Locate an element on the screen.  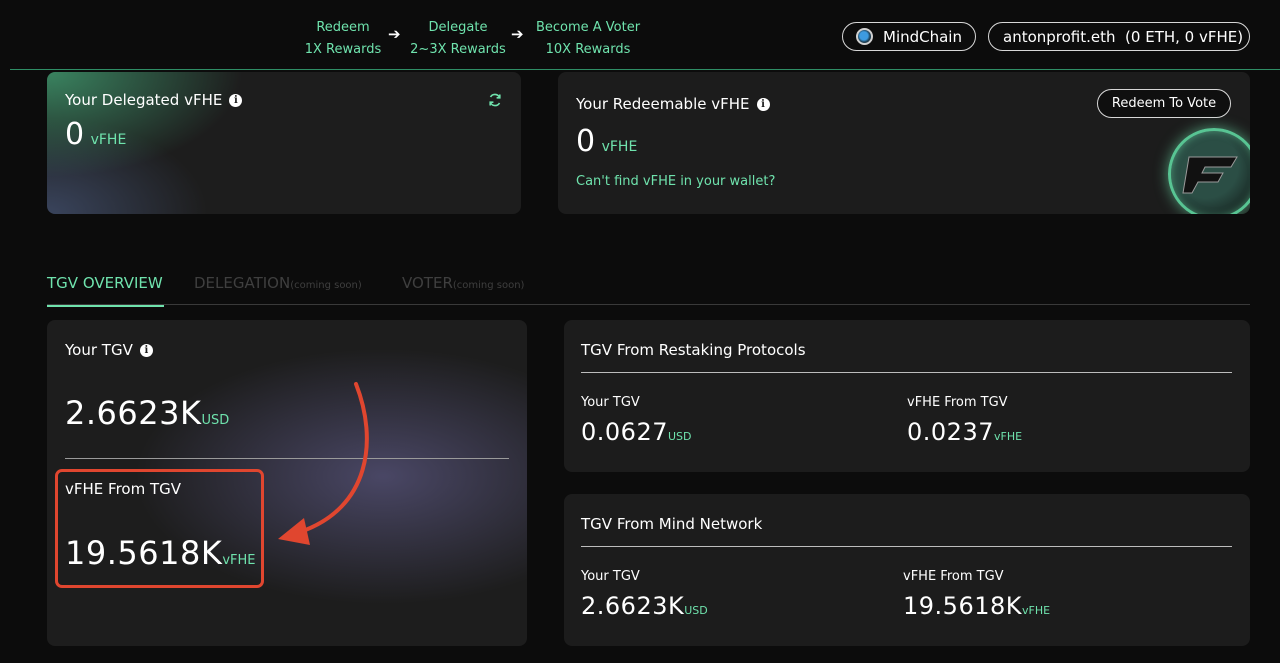
mind-your-tgv-unit: USD is located at coordinates (696, 610).